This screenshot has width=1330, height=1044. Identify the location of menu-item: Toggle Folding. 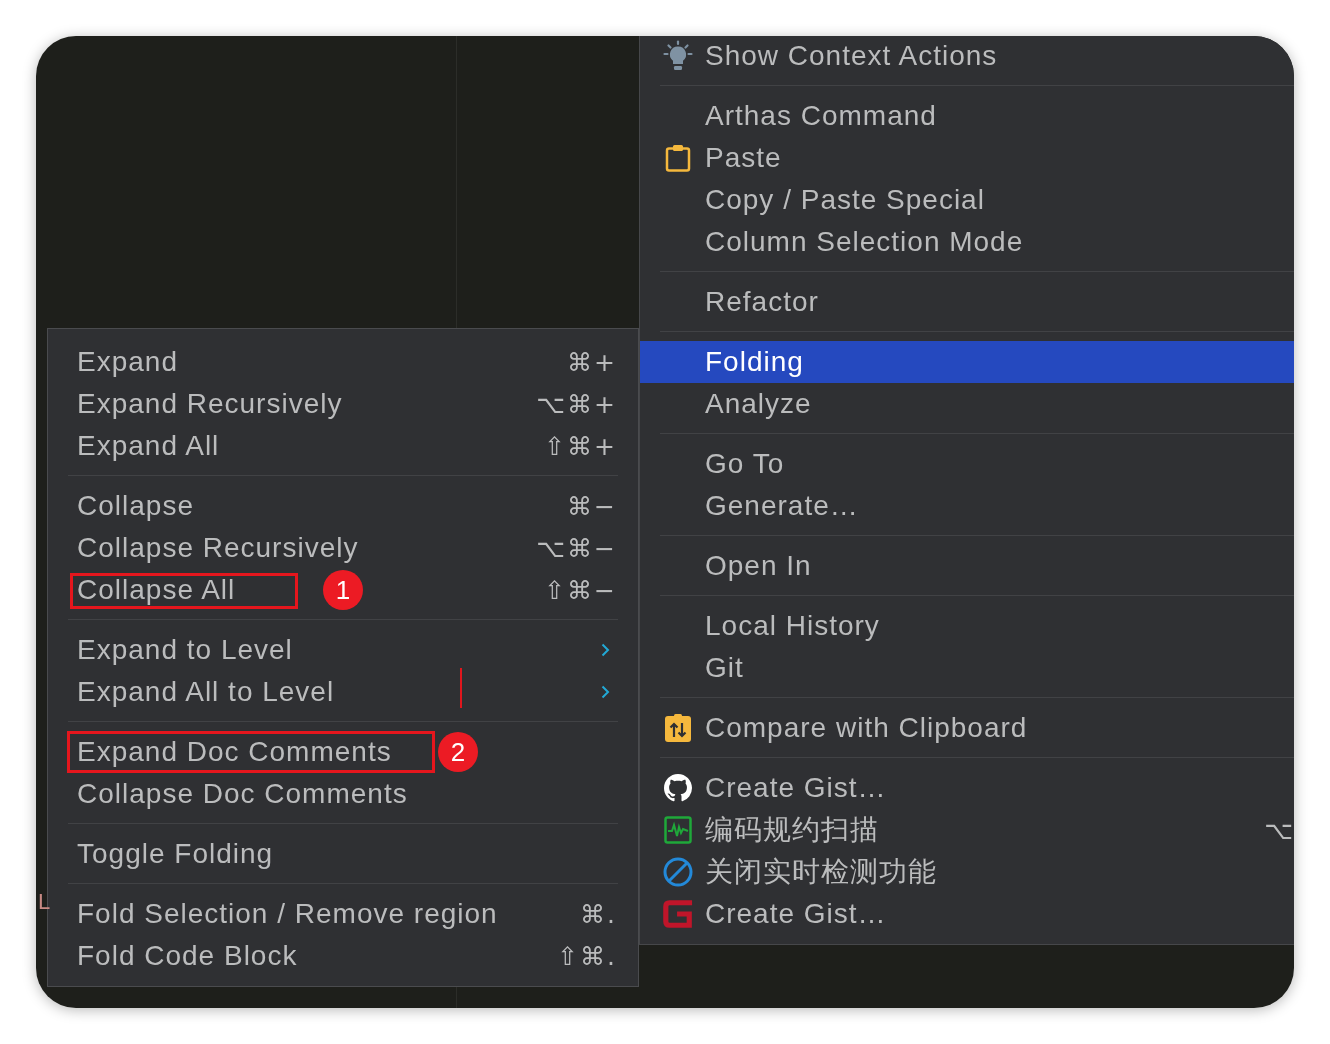
(343, 854).